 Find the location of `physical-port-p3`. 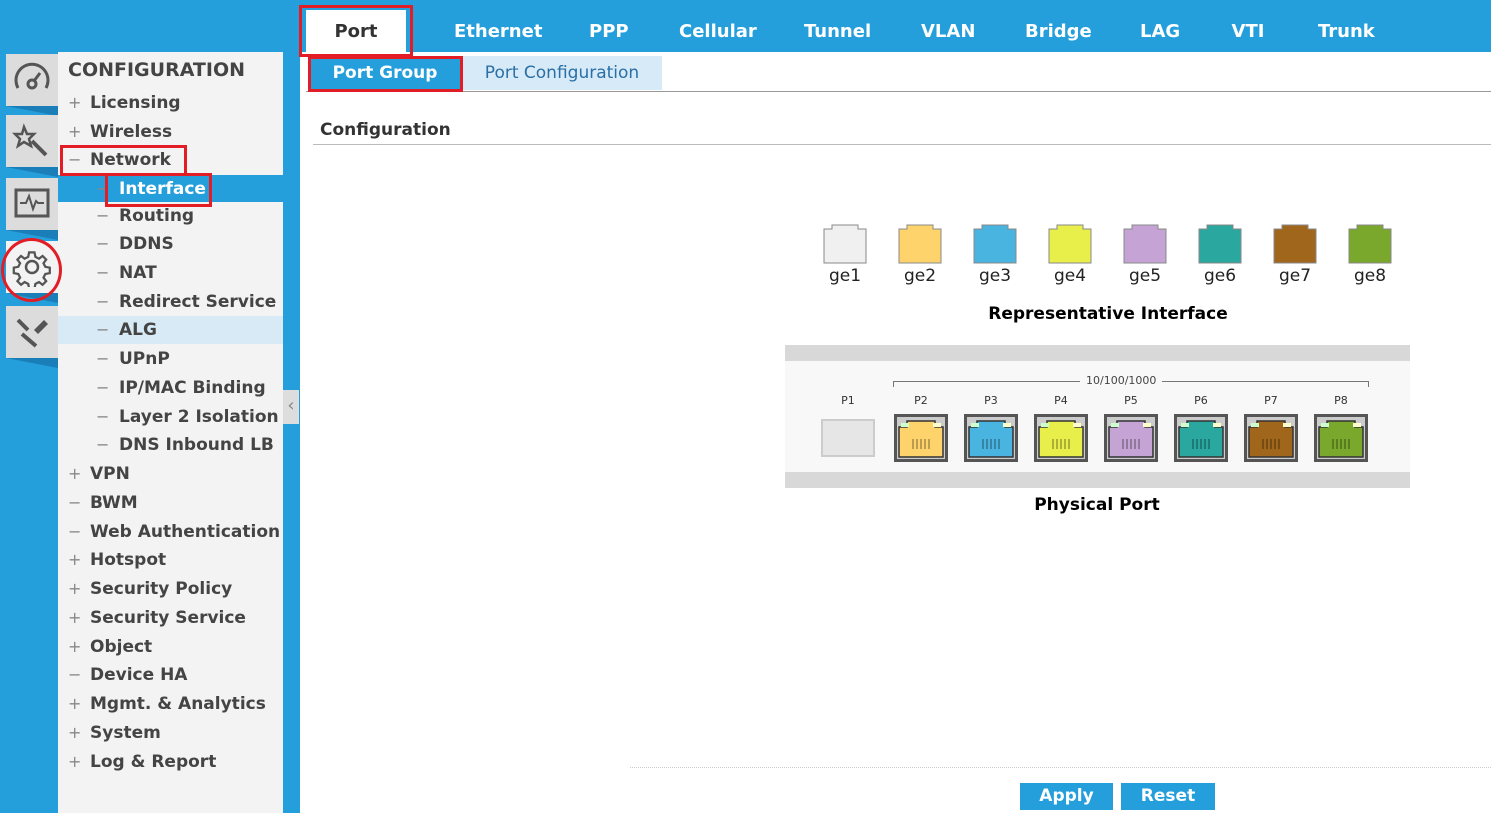

physical-port-p3 is located at coordinates (991, 438).